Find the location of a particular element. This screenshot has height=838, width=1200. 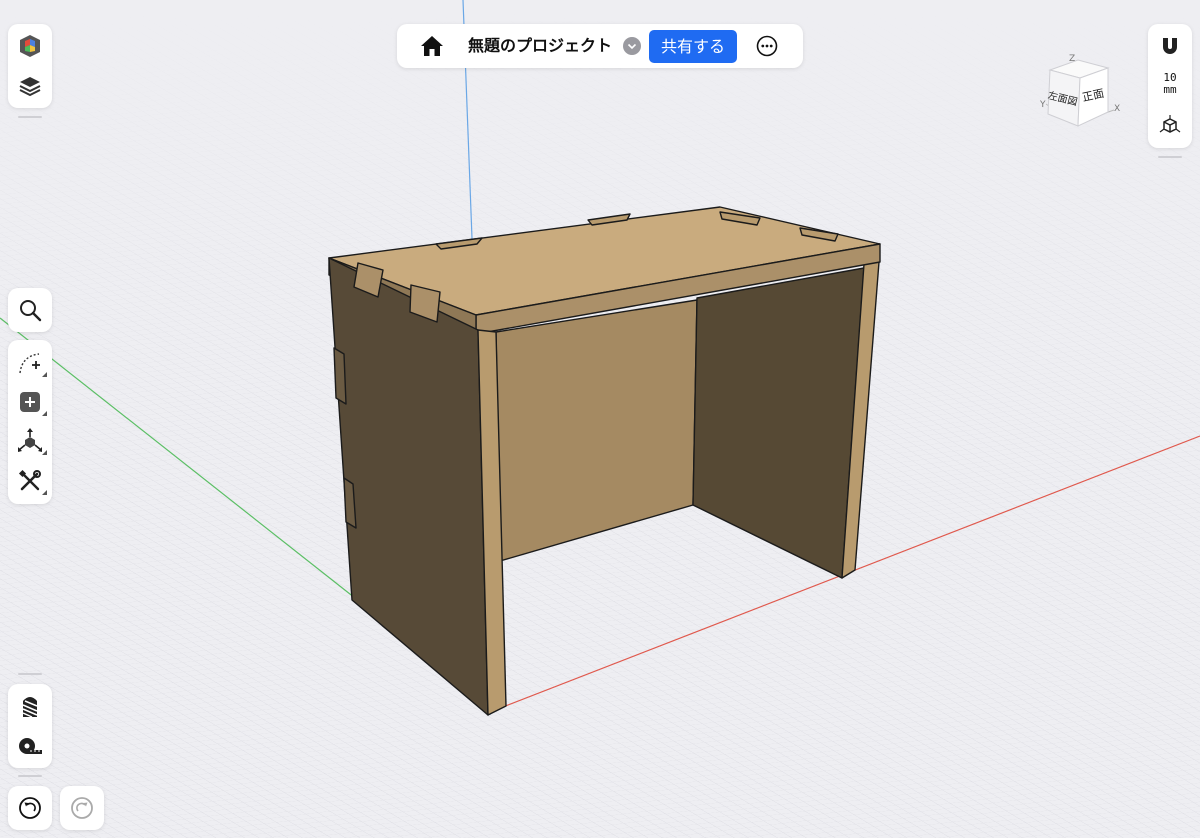

view-cube-icon is located at coordinates (1170, 124).